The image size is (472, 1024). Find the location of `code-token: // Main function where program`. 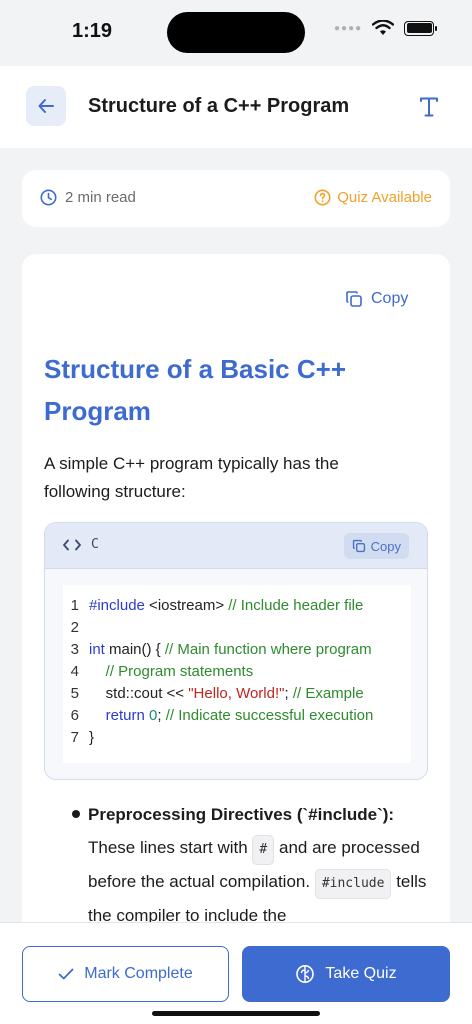

code-token: // Main function where program is located at coordinates (268, 649).